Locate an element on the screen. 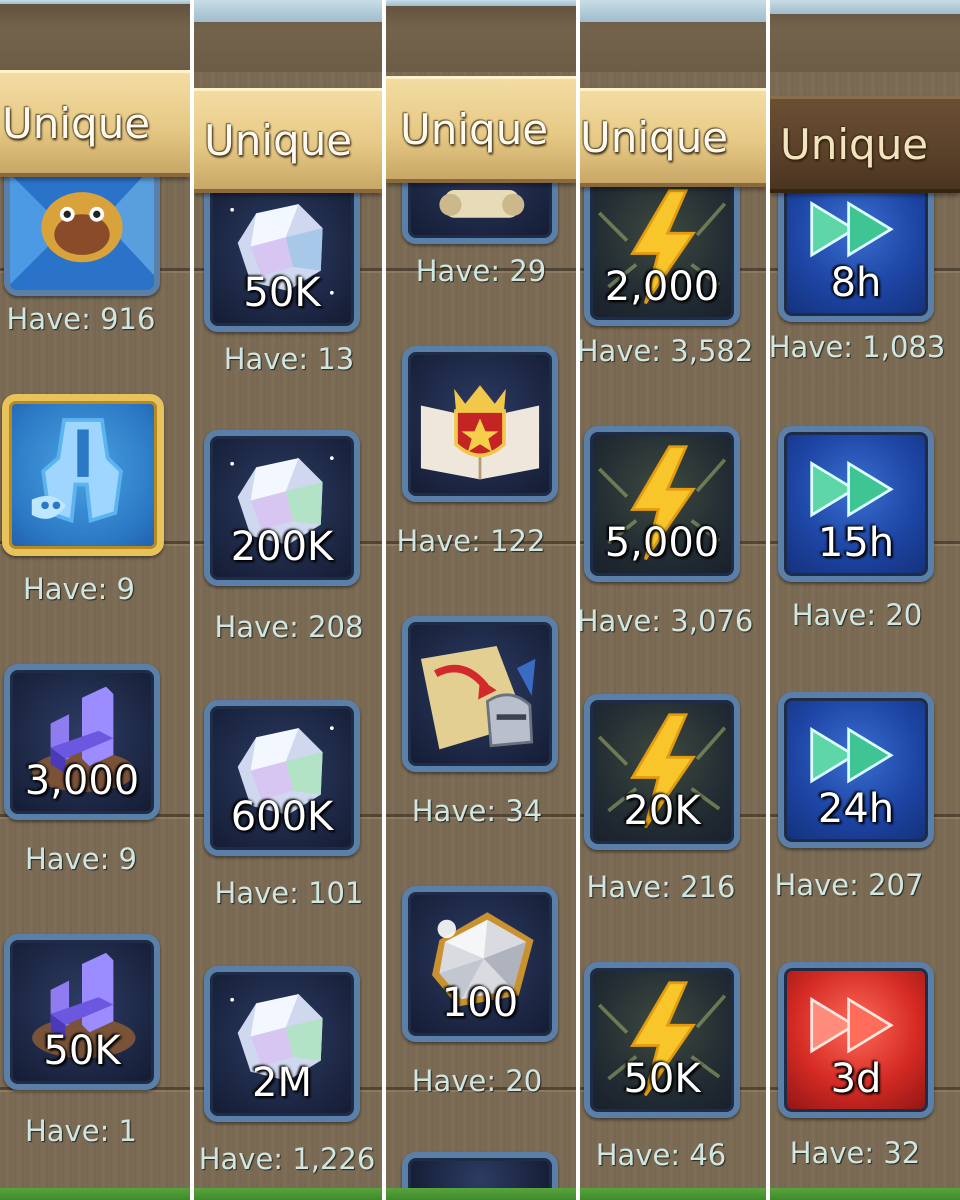 The width and height of the screenshot is (960, 1200). item-card: 3,000 is located at coordinates (82, 742).